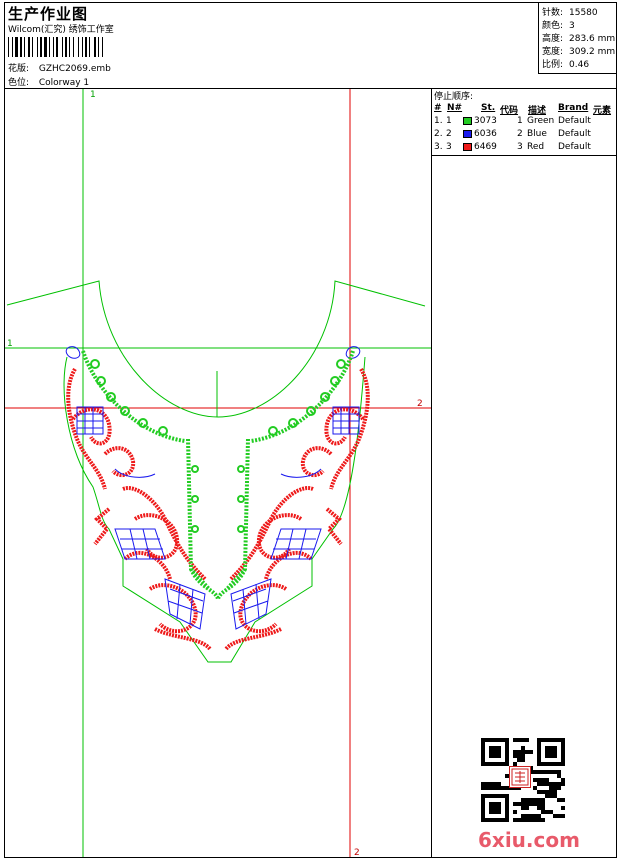 Image resolution: width=620 pixels, height=860 pixels. What do you see at coordinates (520, 147) in the screenshot?
I see `row-code: 3` at bounding box center [520, 147].